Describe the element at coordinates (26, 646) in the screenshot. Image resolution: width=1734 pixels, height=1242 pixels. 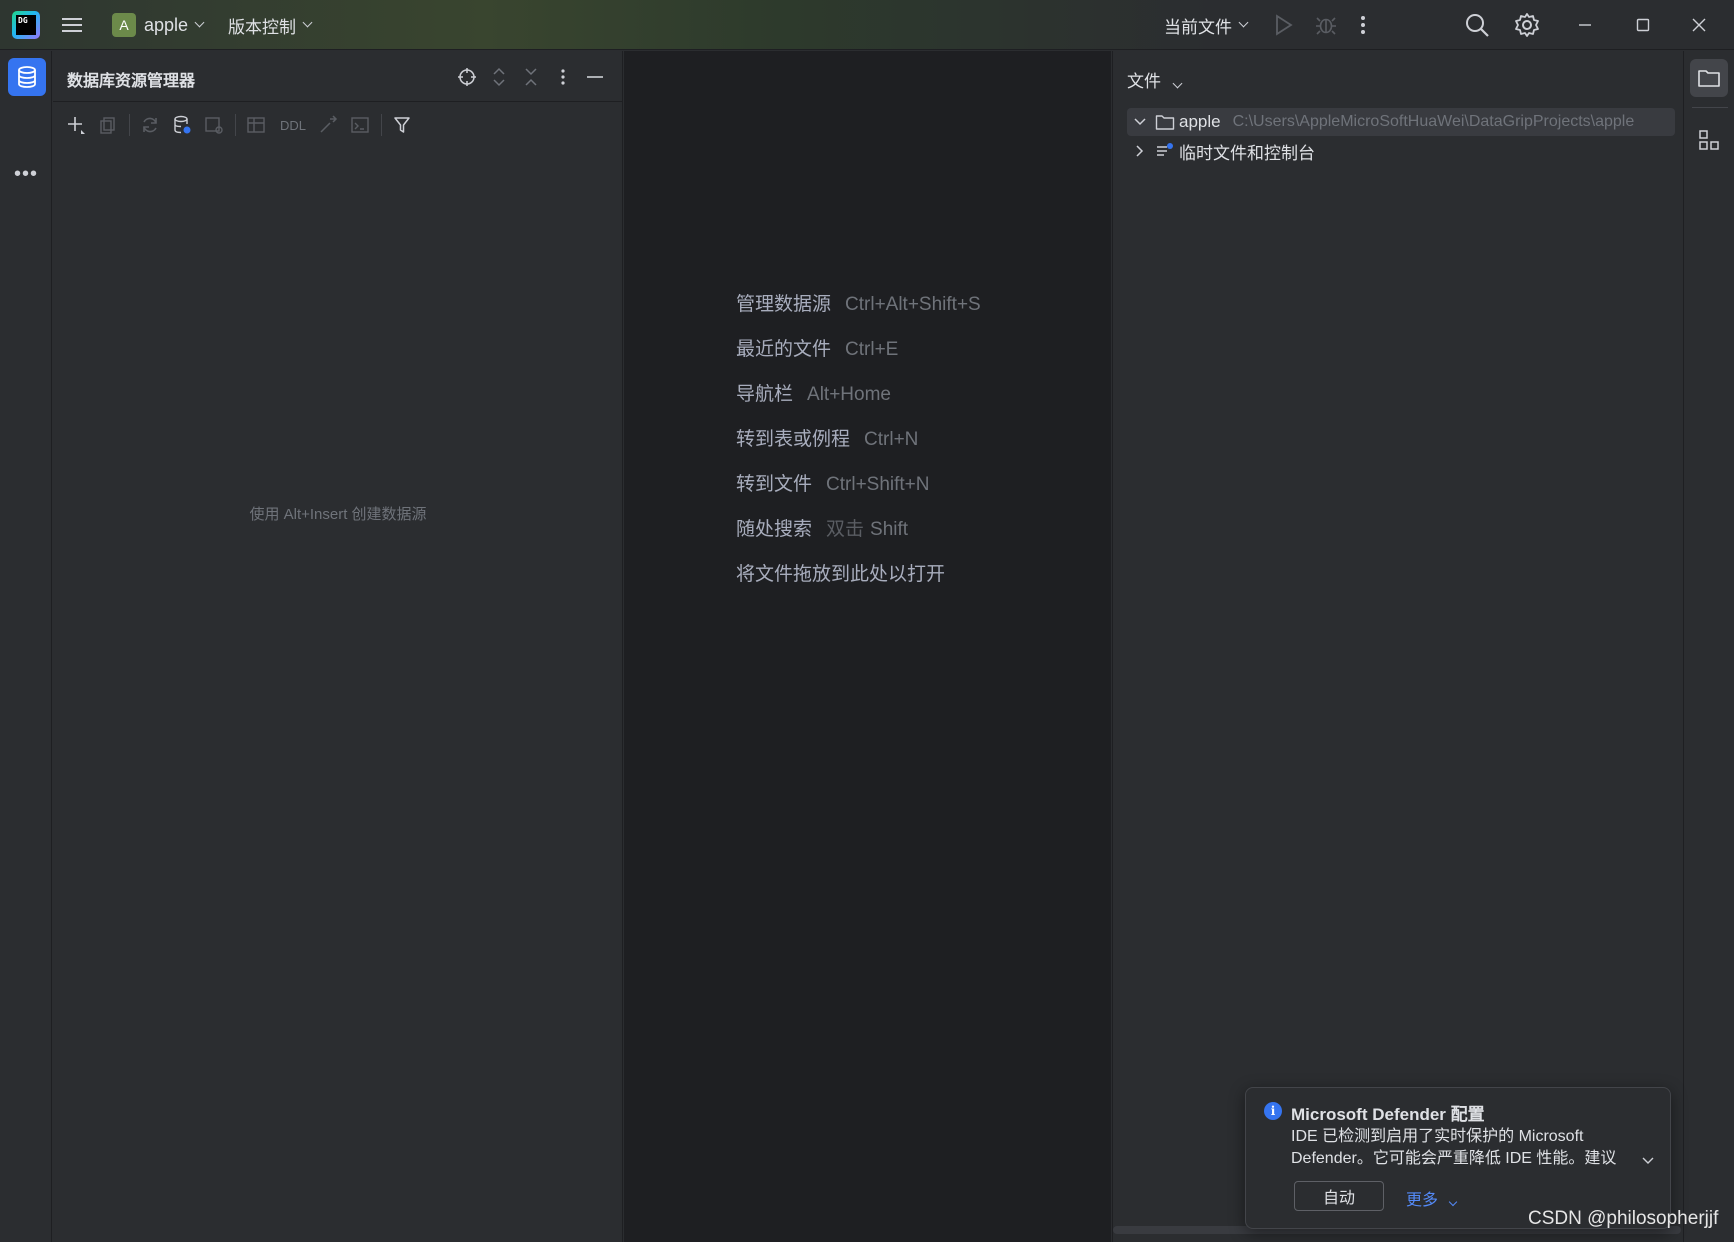
I see `left-tool-strip: •••` at that location.